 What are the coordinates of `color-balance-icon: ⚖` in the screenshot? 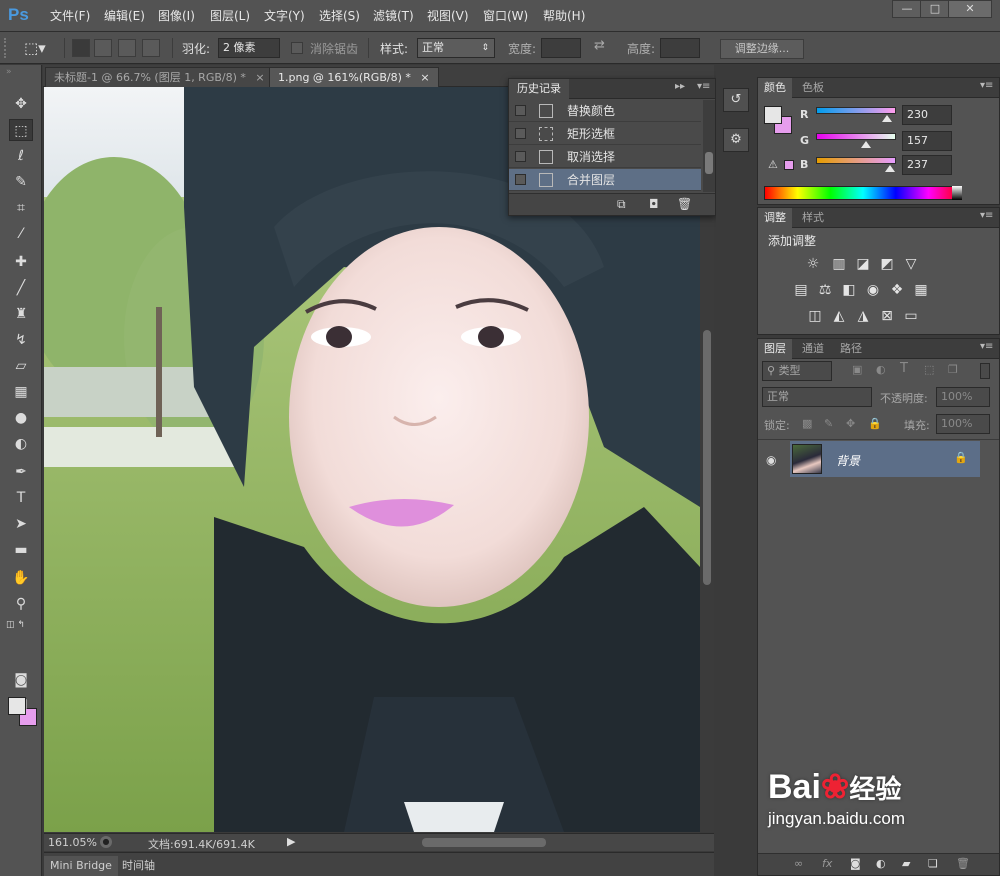 It's located at (825, 290).